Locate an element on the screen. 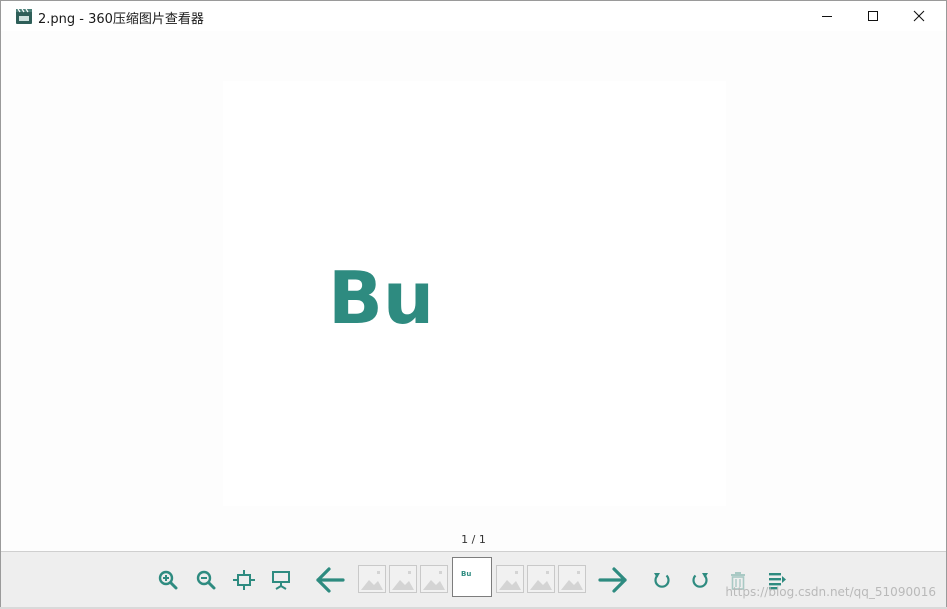 The width and height of the screenshot is (947, 609). fit-window-icon is located at coordinates (244, 580).